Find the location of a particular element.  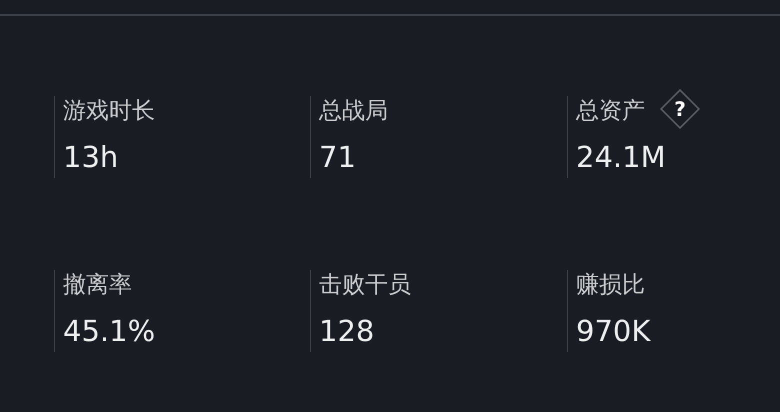

stat-label: 赚损比 is located at coordinates (610, 285).